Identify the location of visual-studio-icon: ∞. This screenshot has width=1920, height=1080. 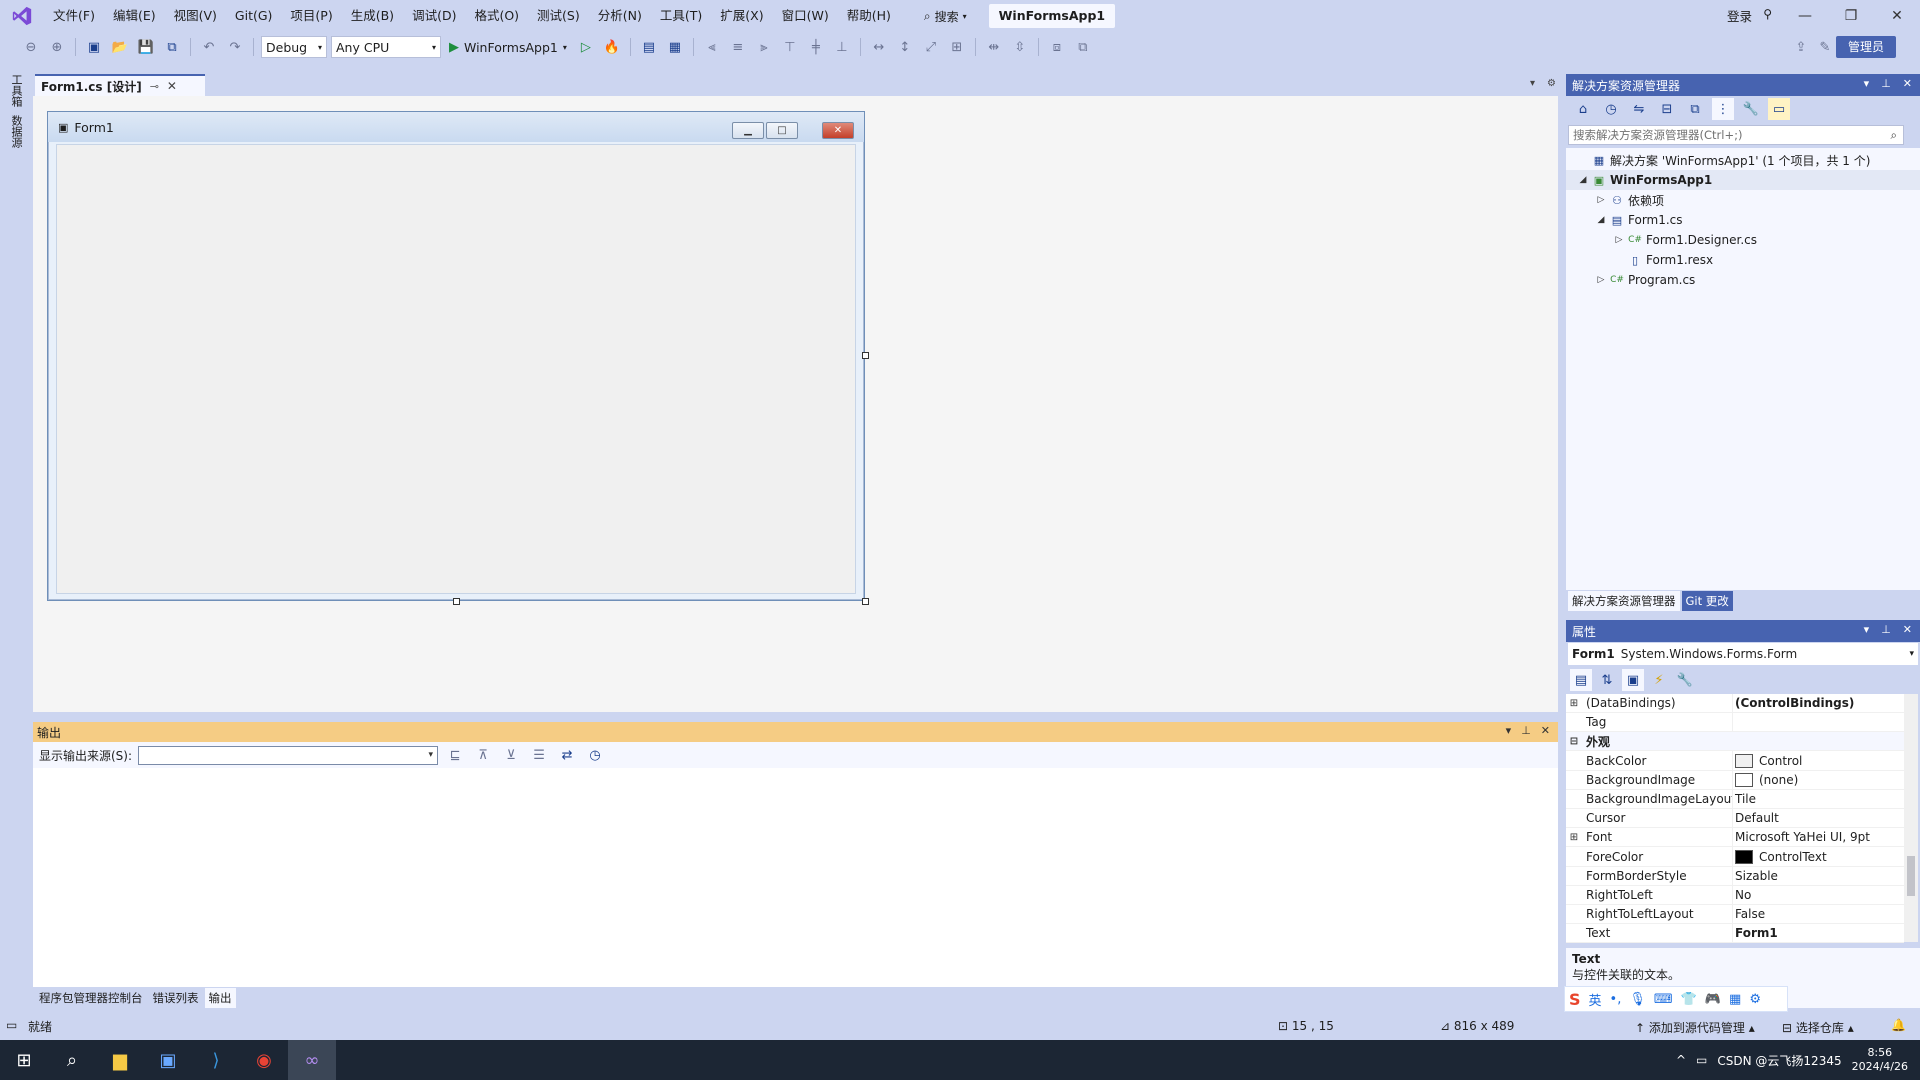
(312, 1060).